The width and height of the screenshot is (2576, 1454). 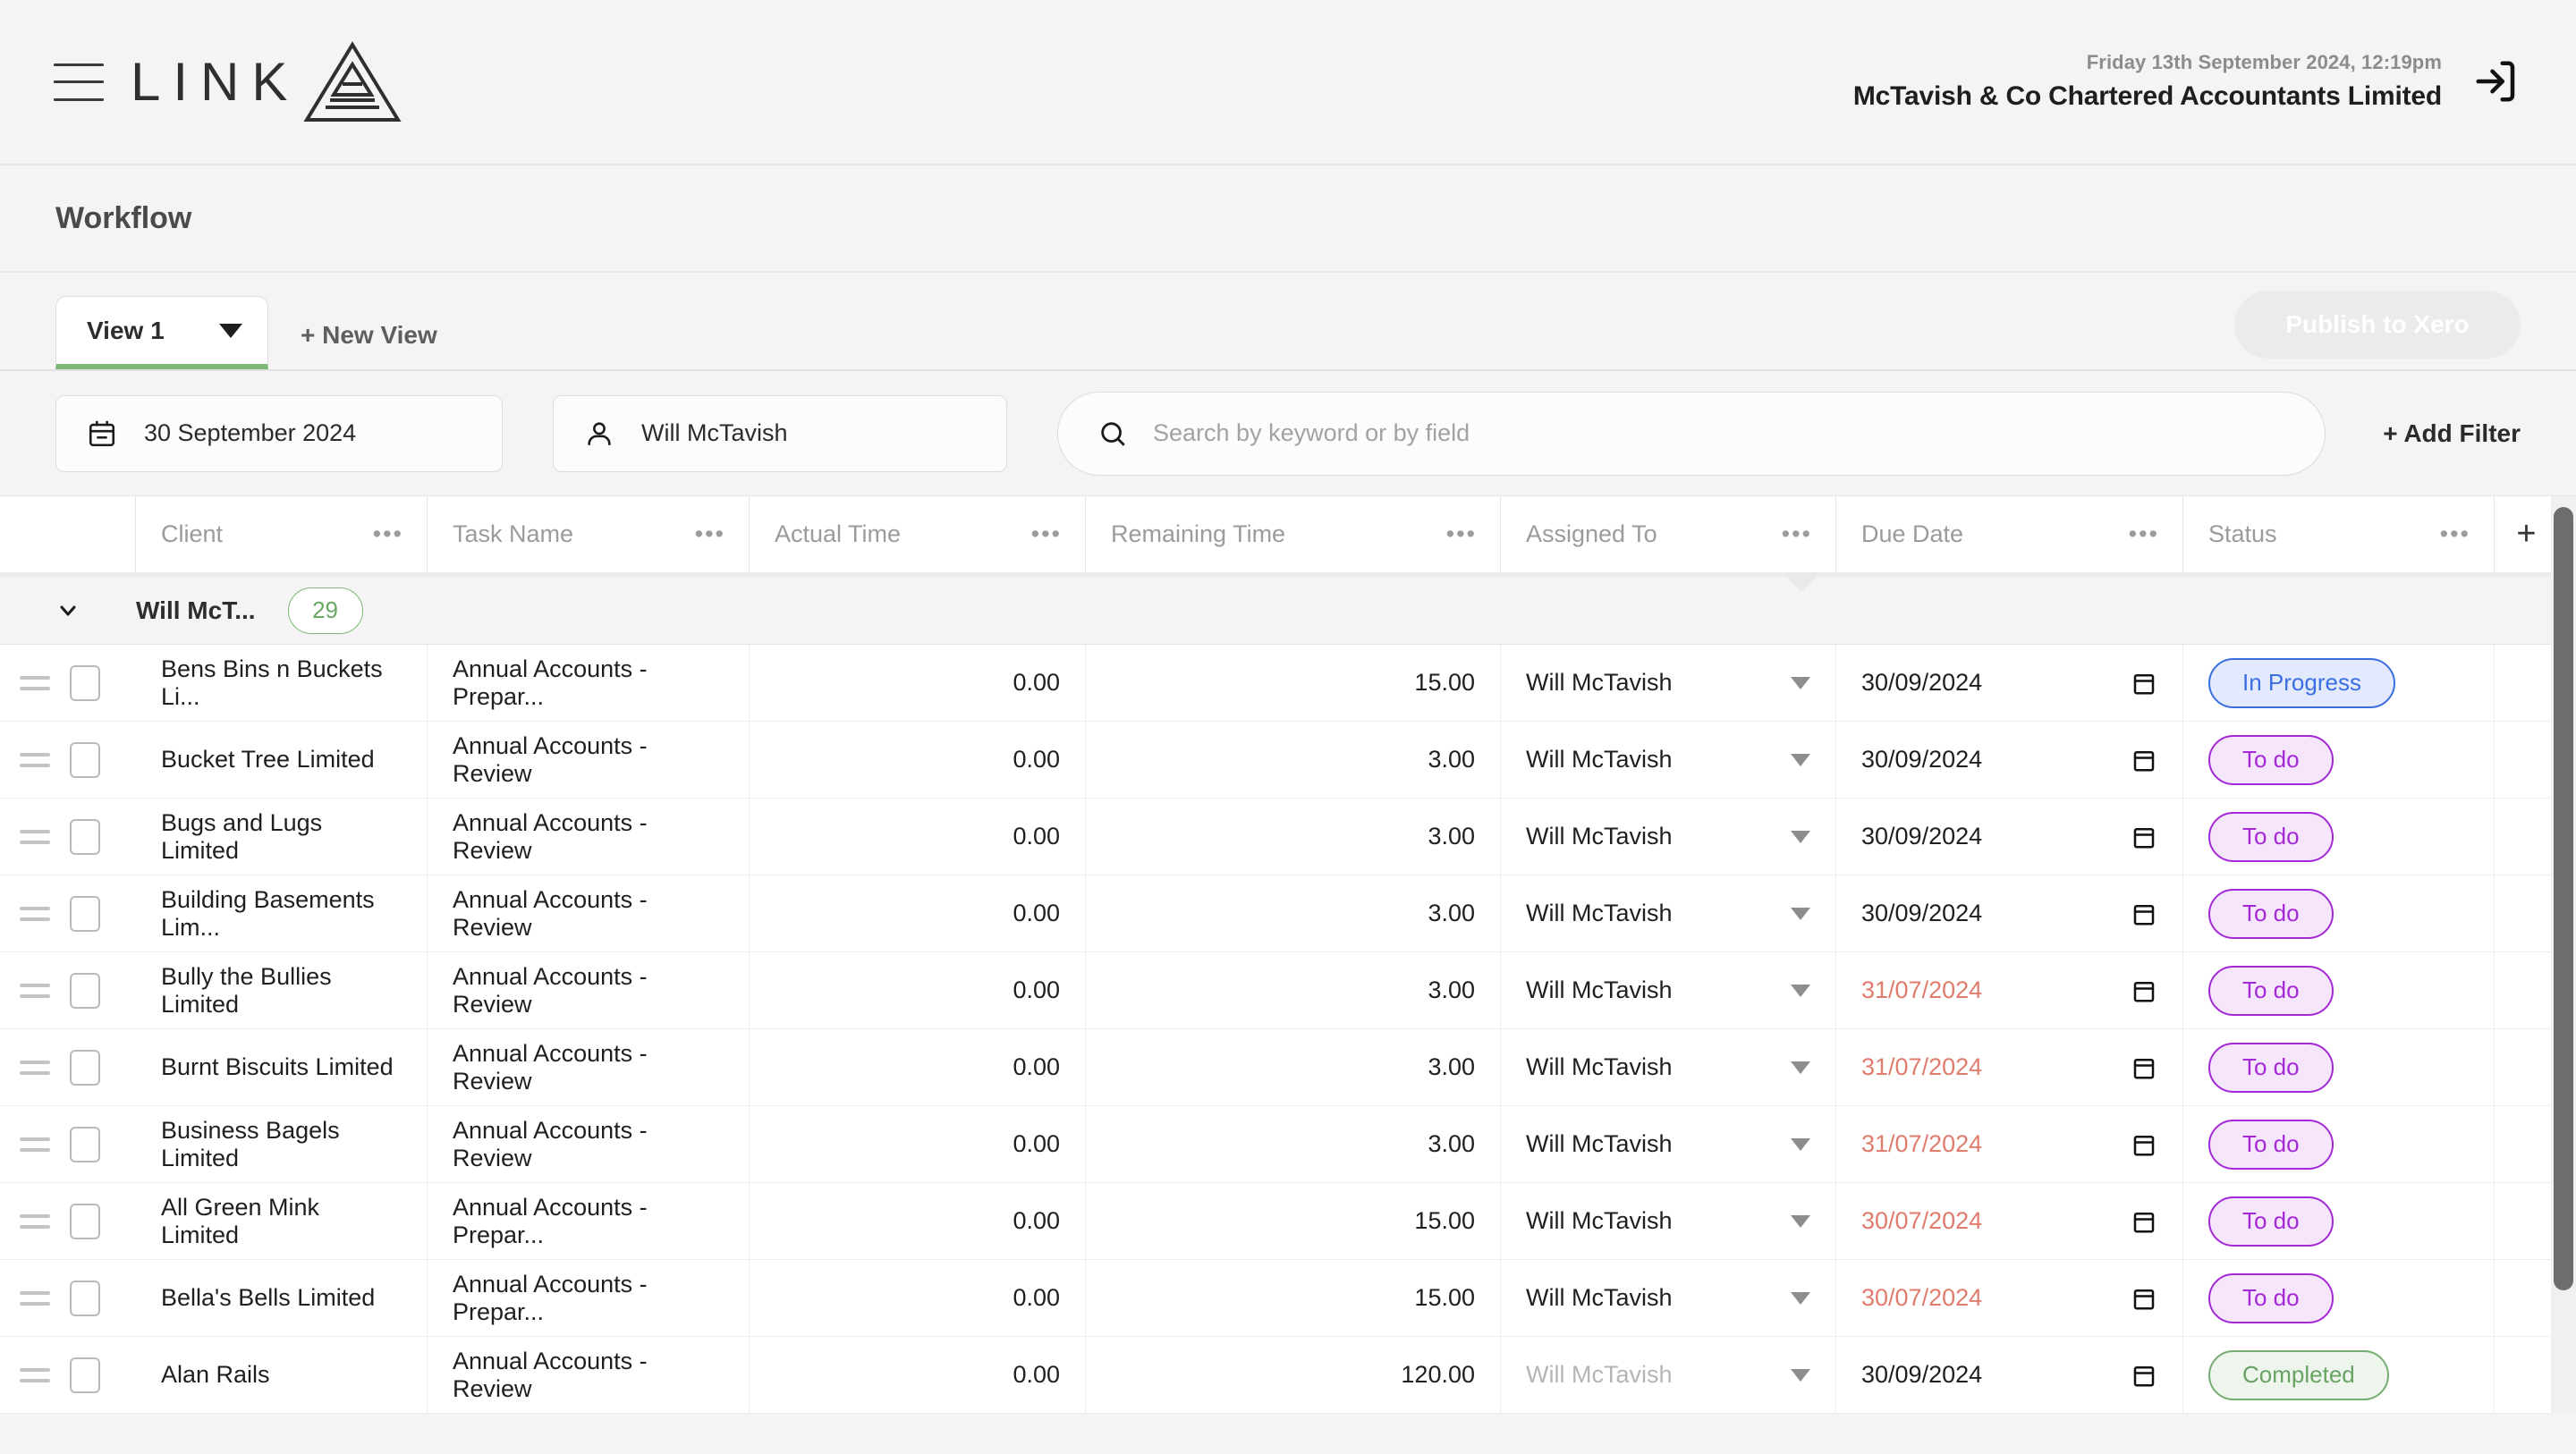 What do you see at coordinates (2298, 1374) in the screenshot?
I see `status-badge: Completed` at bounding box center [2298, 1374].